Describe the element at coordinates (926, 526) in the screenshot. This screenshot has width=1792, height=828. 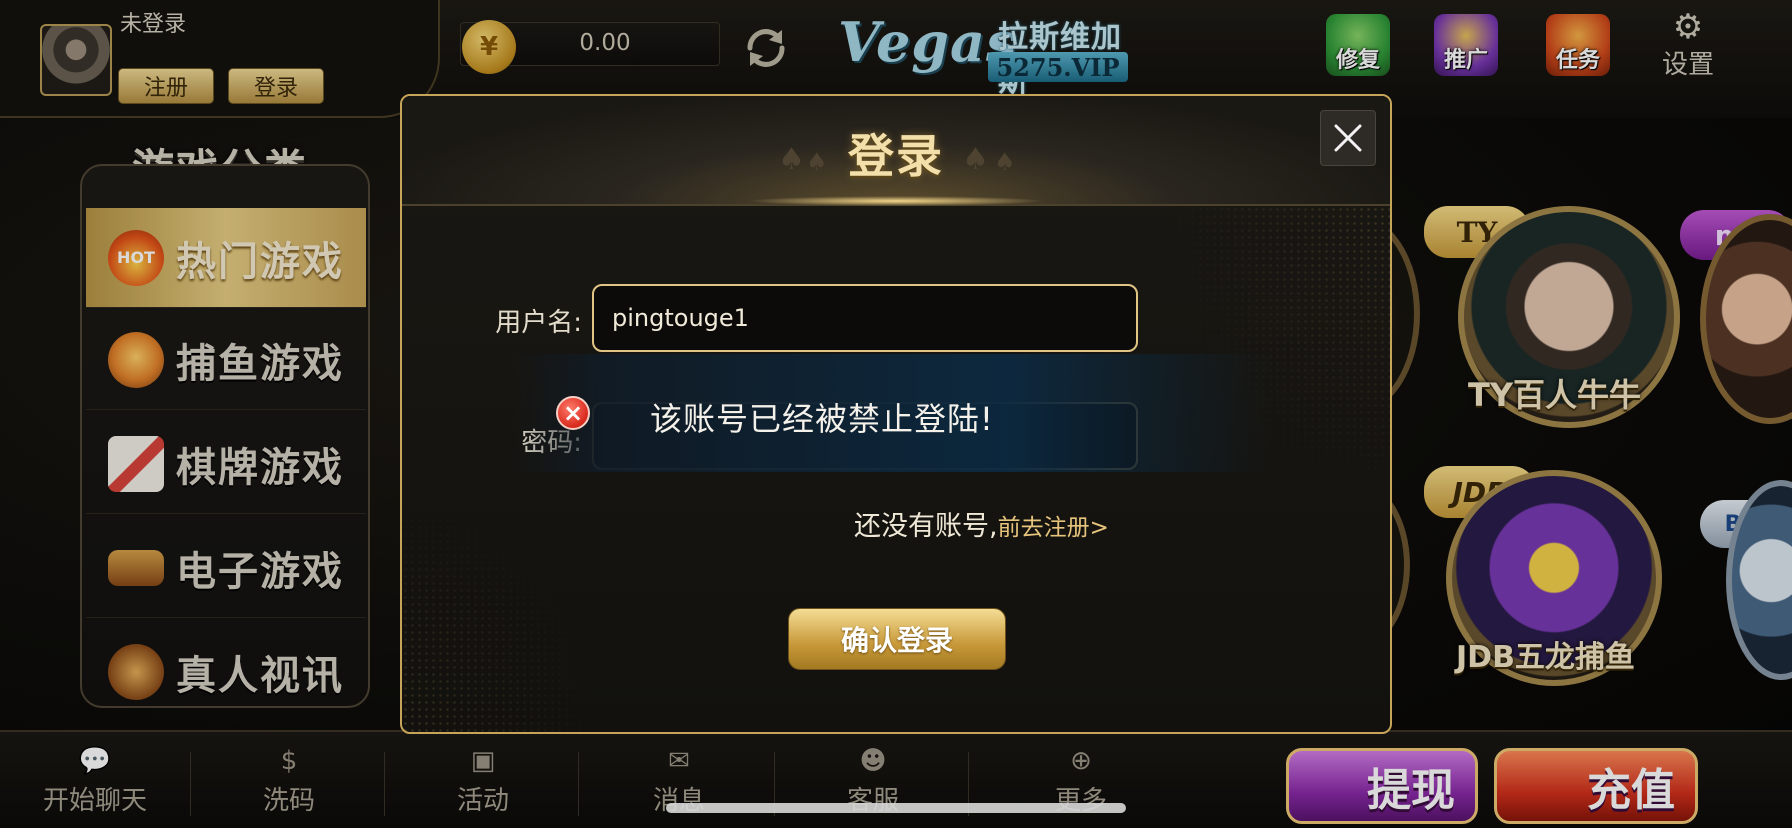
I see `no-account-text: 还没有账号,` at that location.